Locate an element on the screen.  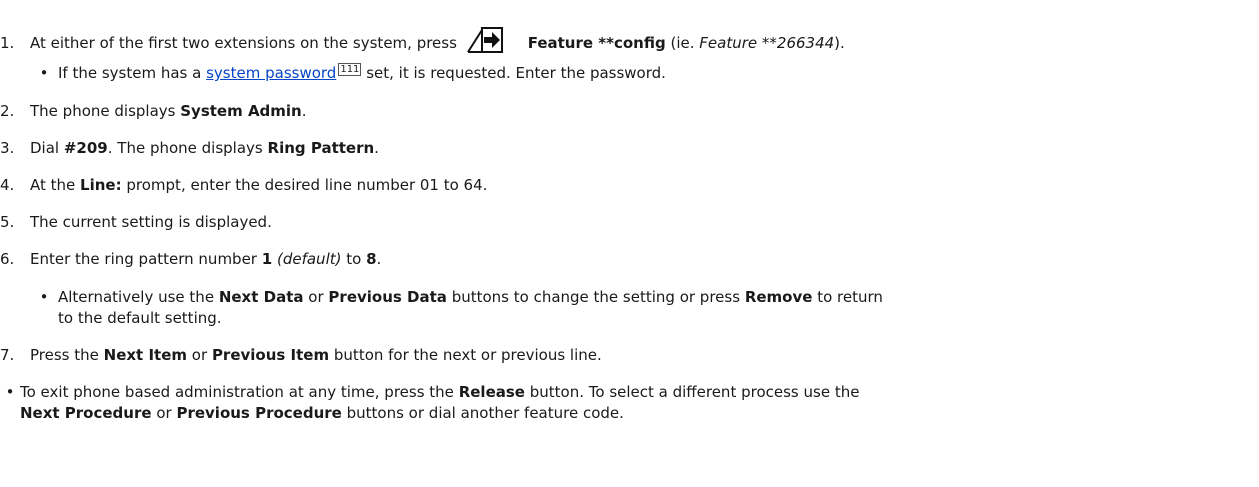
step-number: 5. is located at coordinates (7, 222).